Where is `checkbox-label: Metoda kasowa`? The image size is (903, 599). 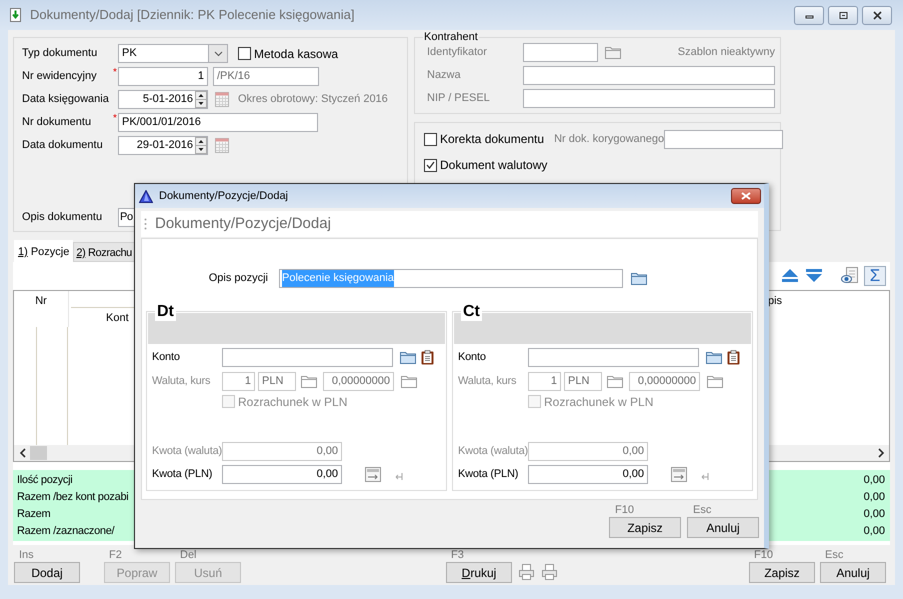 checkbox-label: Metoda kasowa is located at coordinates (296, 54).